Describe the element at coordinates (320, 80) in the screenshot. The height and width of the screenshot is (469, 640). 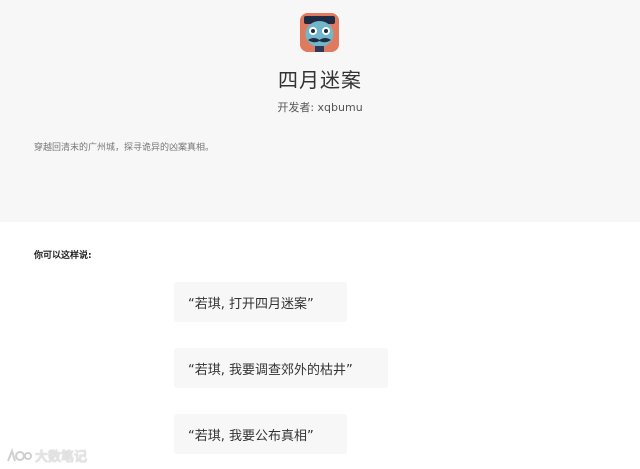
I see `app-title: 四月迷案` at that location.